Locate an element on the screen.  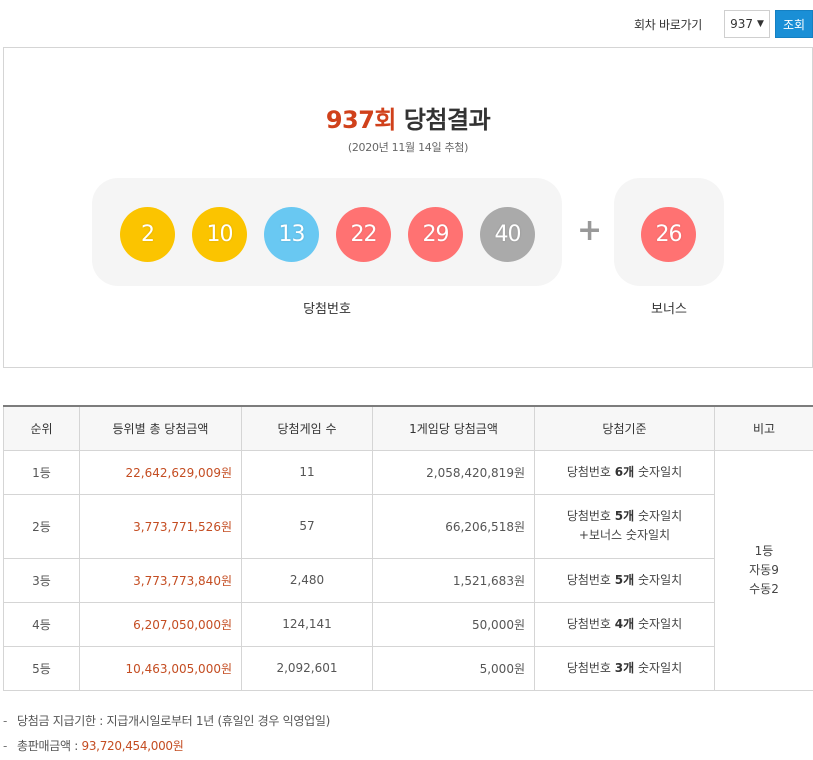
winning-number-ball: 10 is located at coordinates (219, 234).